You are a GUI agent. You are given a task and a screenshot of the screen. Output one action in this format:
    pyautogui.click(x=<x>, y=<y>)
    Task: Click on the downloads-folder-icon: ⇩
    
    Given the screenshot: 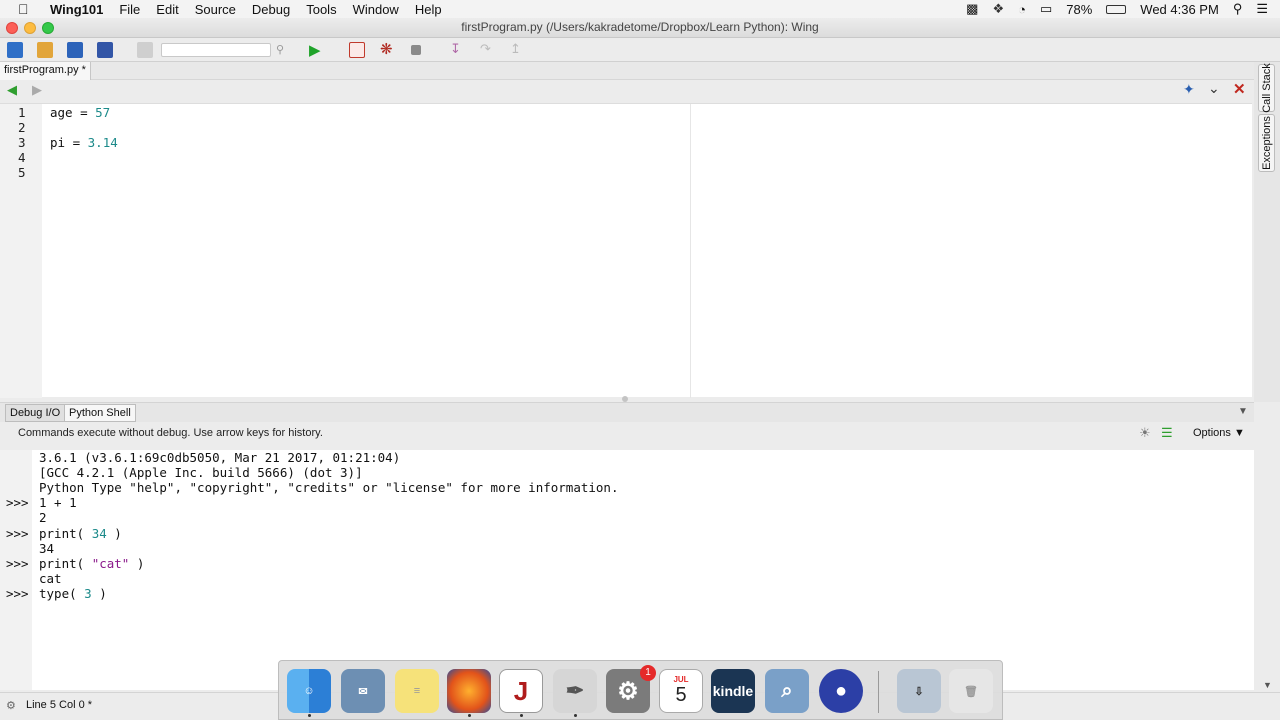 What is the action you would take?
    pyautogui.click(x=919, y=691)
    